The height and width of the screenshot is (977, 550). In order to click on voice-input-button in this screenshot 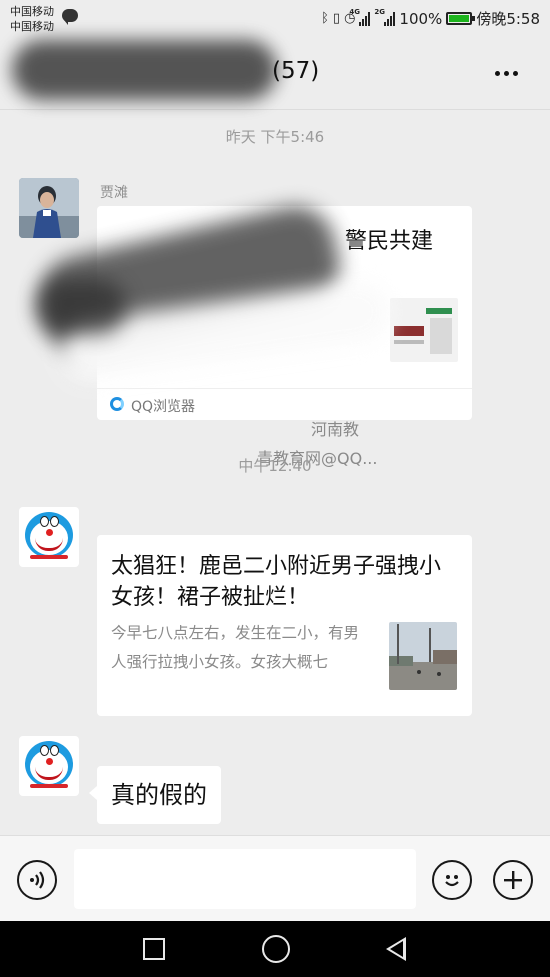, I will do `click(37, 880)`.